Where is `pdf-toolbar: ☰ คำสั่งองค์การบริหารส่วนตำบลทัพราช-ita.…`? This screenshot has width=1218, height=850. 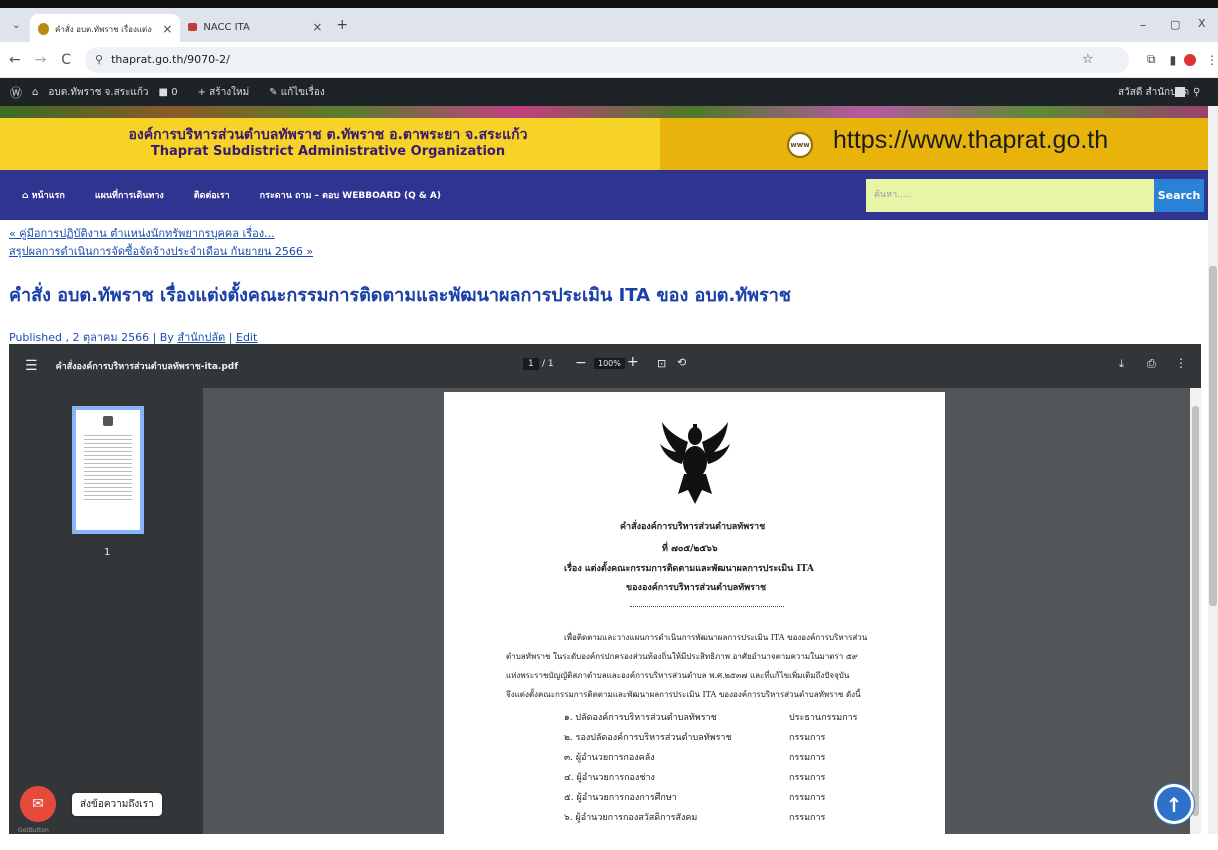
pdf-toolbar: ☰ คำสั่งองค์การบริหารส่วนตำบลทัพราช-ita.… is located at coordinates (605, 366).